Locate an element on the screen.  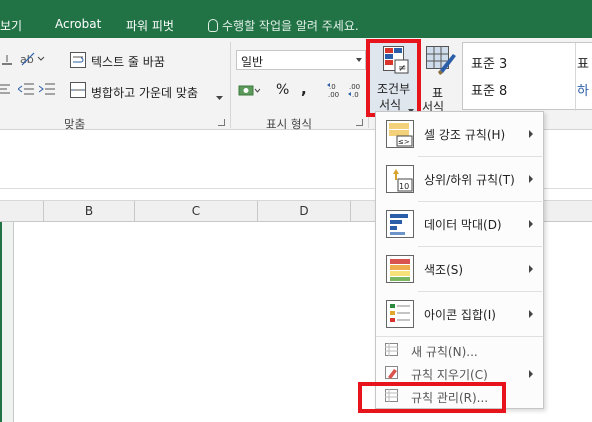
accounting-format-icon is located at coordinates (249, 90).